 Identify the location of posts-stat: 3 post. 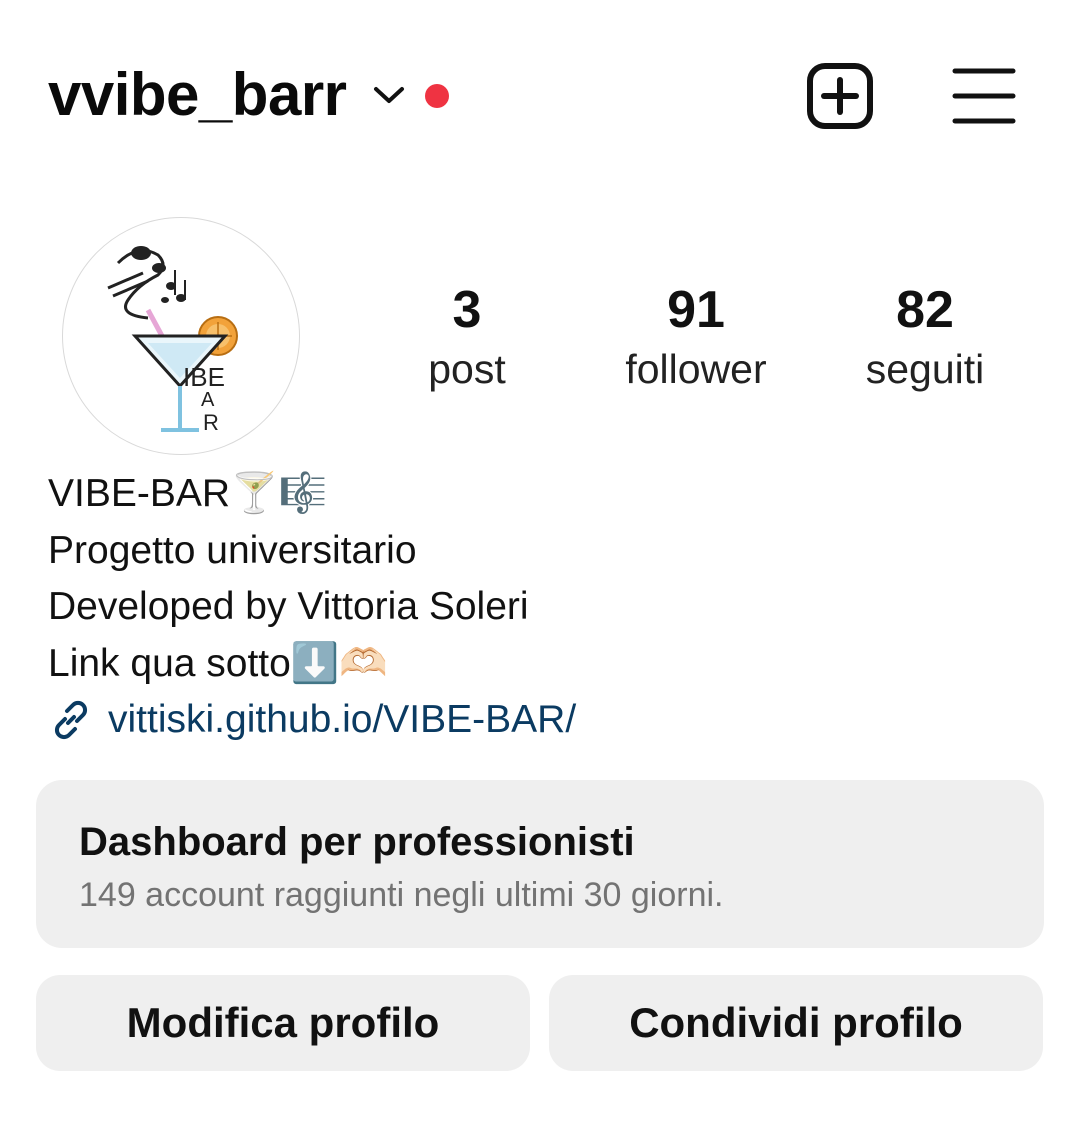
(467, 337).